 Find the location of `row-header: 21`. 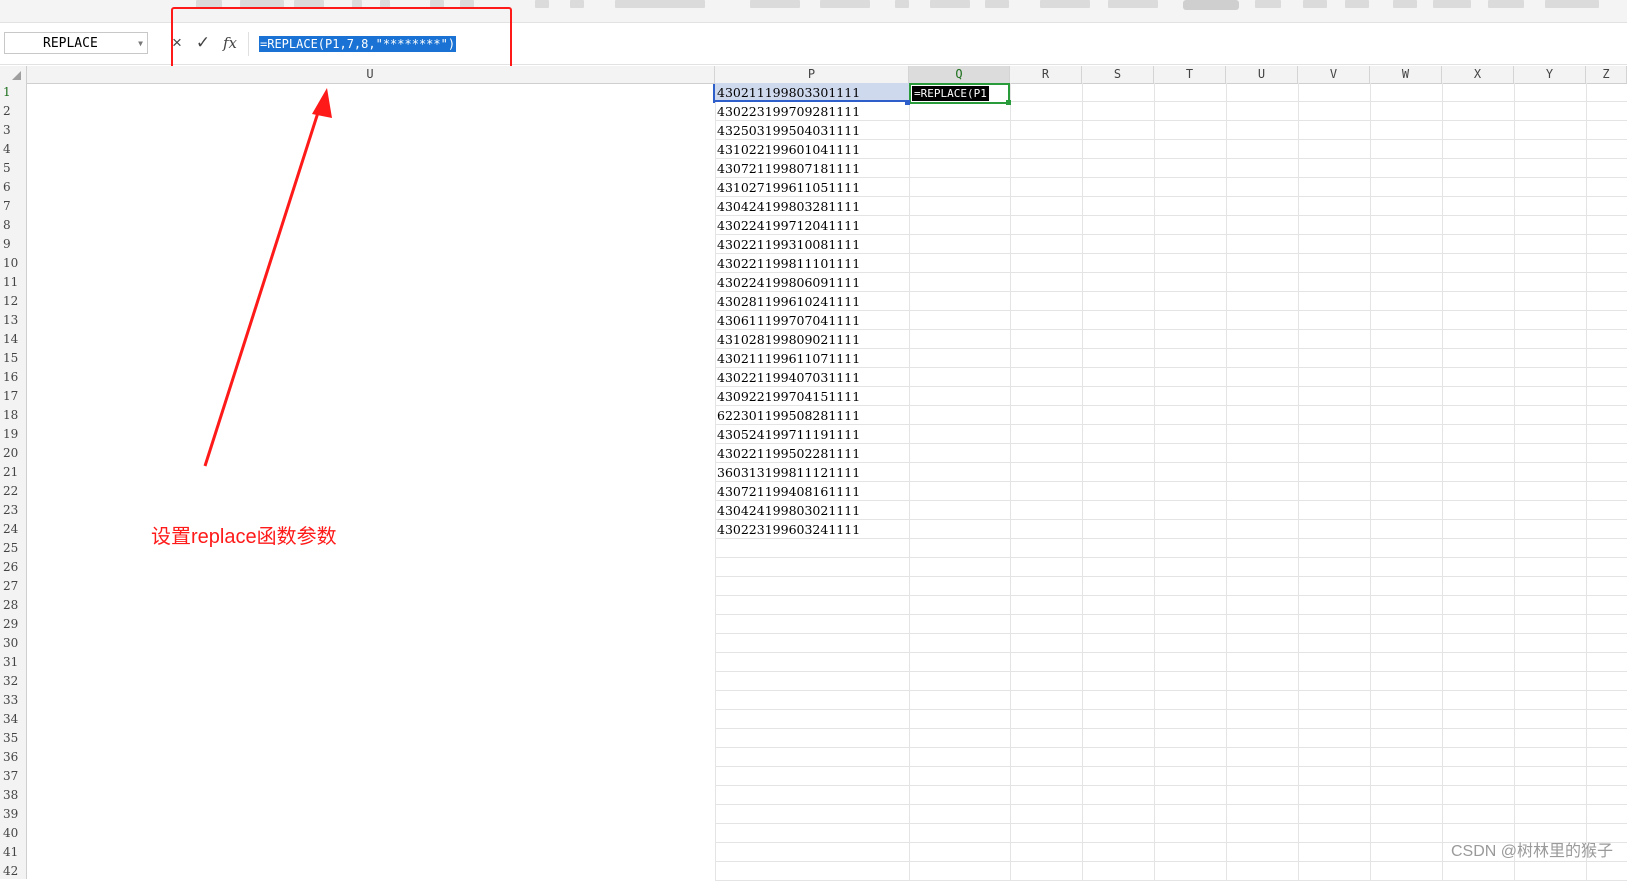

row-header: 21 is located at coordinates (13, 472).